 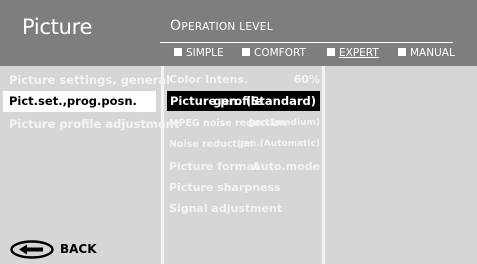 What do you see at coordinates (209, 79) in the screenshot?
I see `row-label: Color intens.` at bounding box center [209, 79].